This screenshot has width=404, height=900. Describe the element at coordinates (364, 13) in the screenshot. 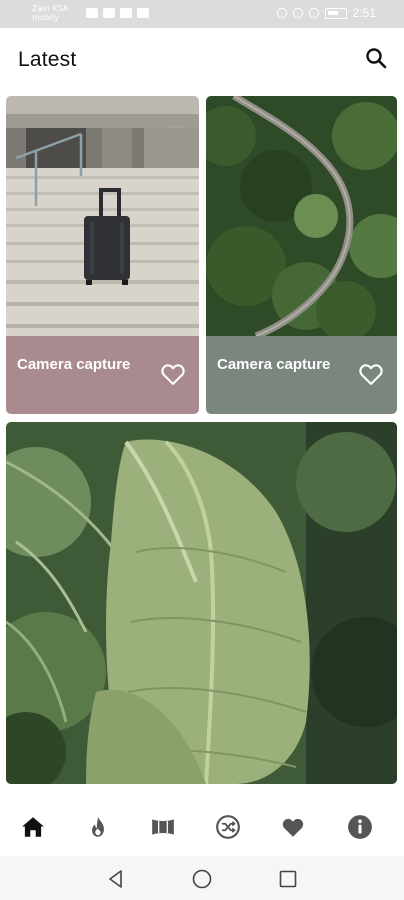

I see `clock: 2:51` at that location.